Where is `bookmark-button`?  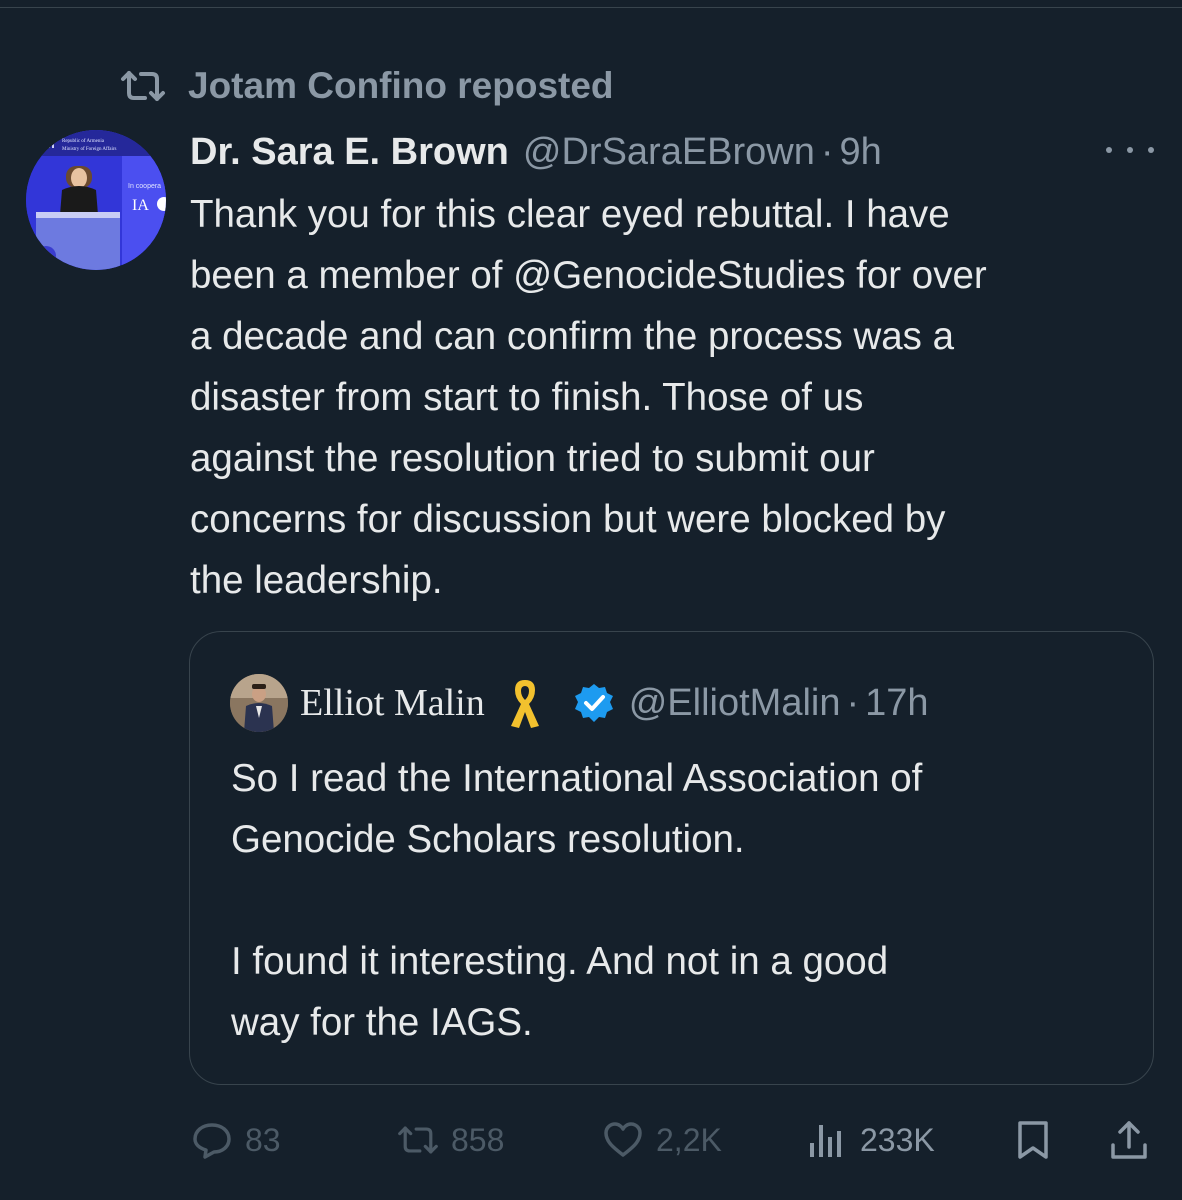
bookmark-button is located at coordinates (1033, 1140).